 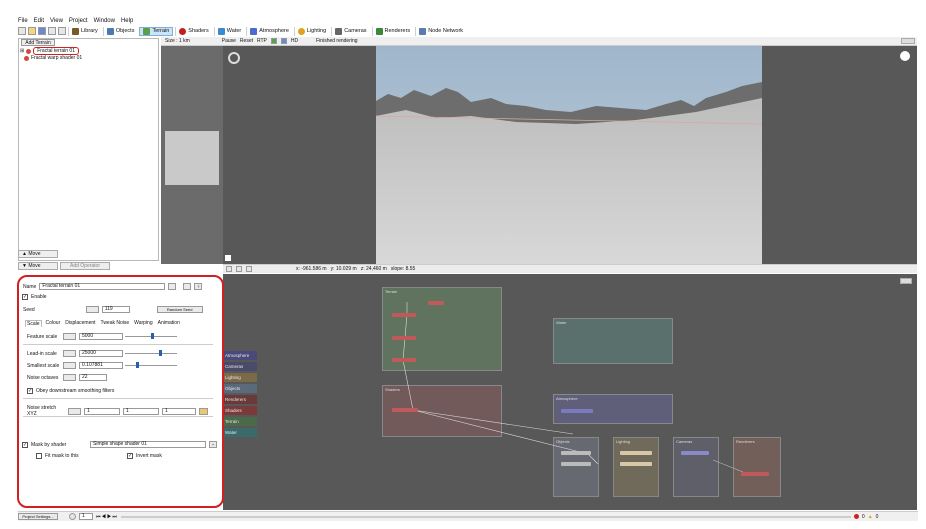 I want to click on smallest-scale-connect, so click(x=69, y=365).